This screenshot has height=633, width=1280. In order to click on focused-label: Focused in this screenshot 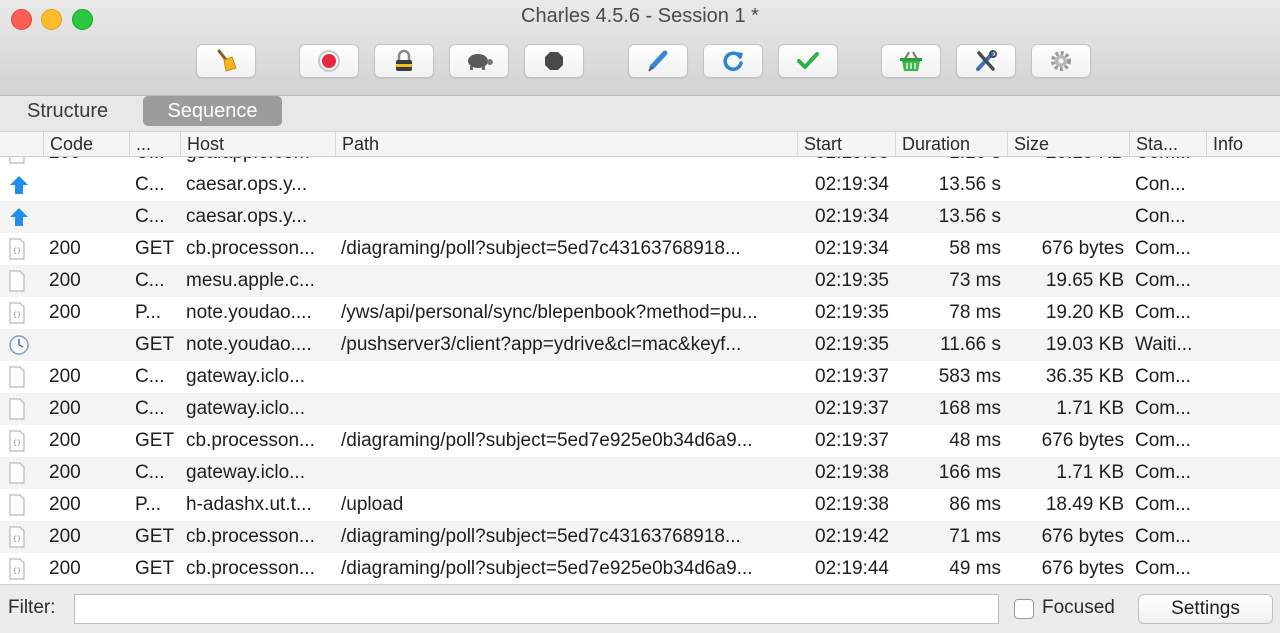, I will do `click(1078, 608)`.